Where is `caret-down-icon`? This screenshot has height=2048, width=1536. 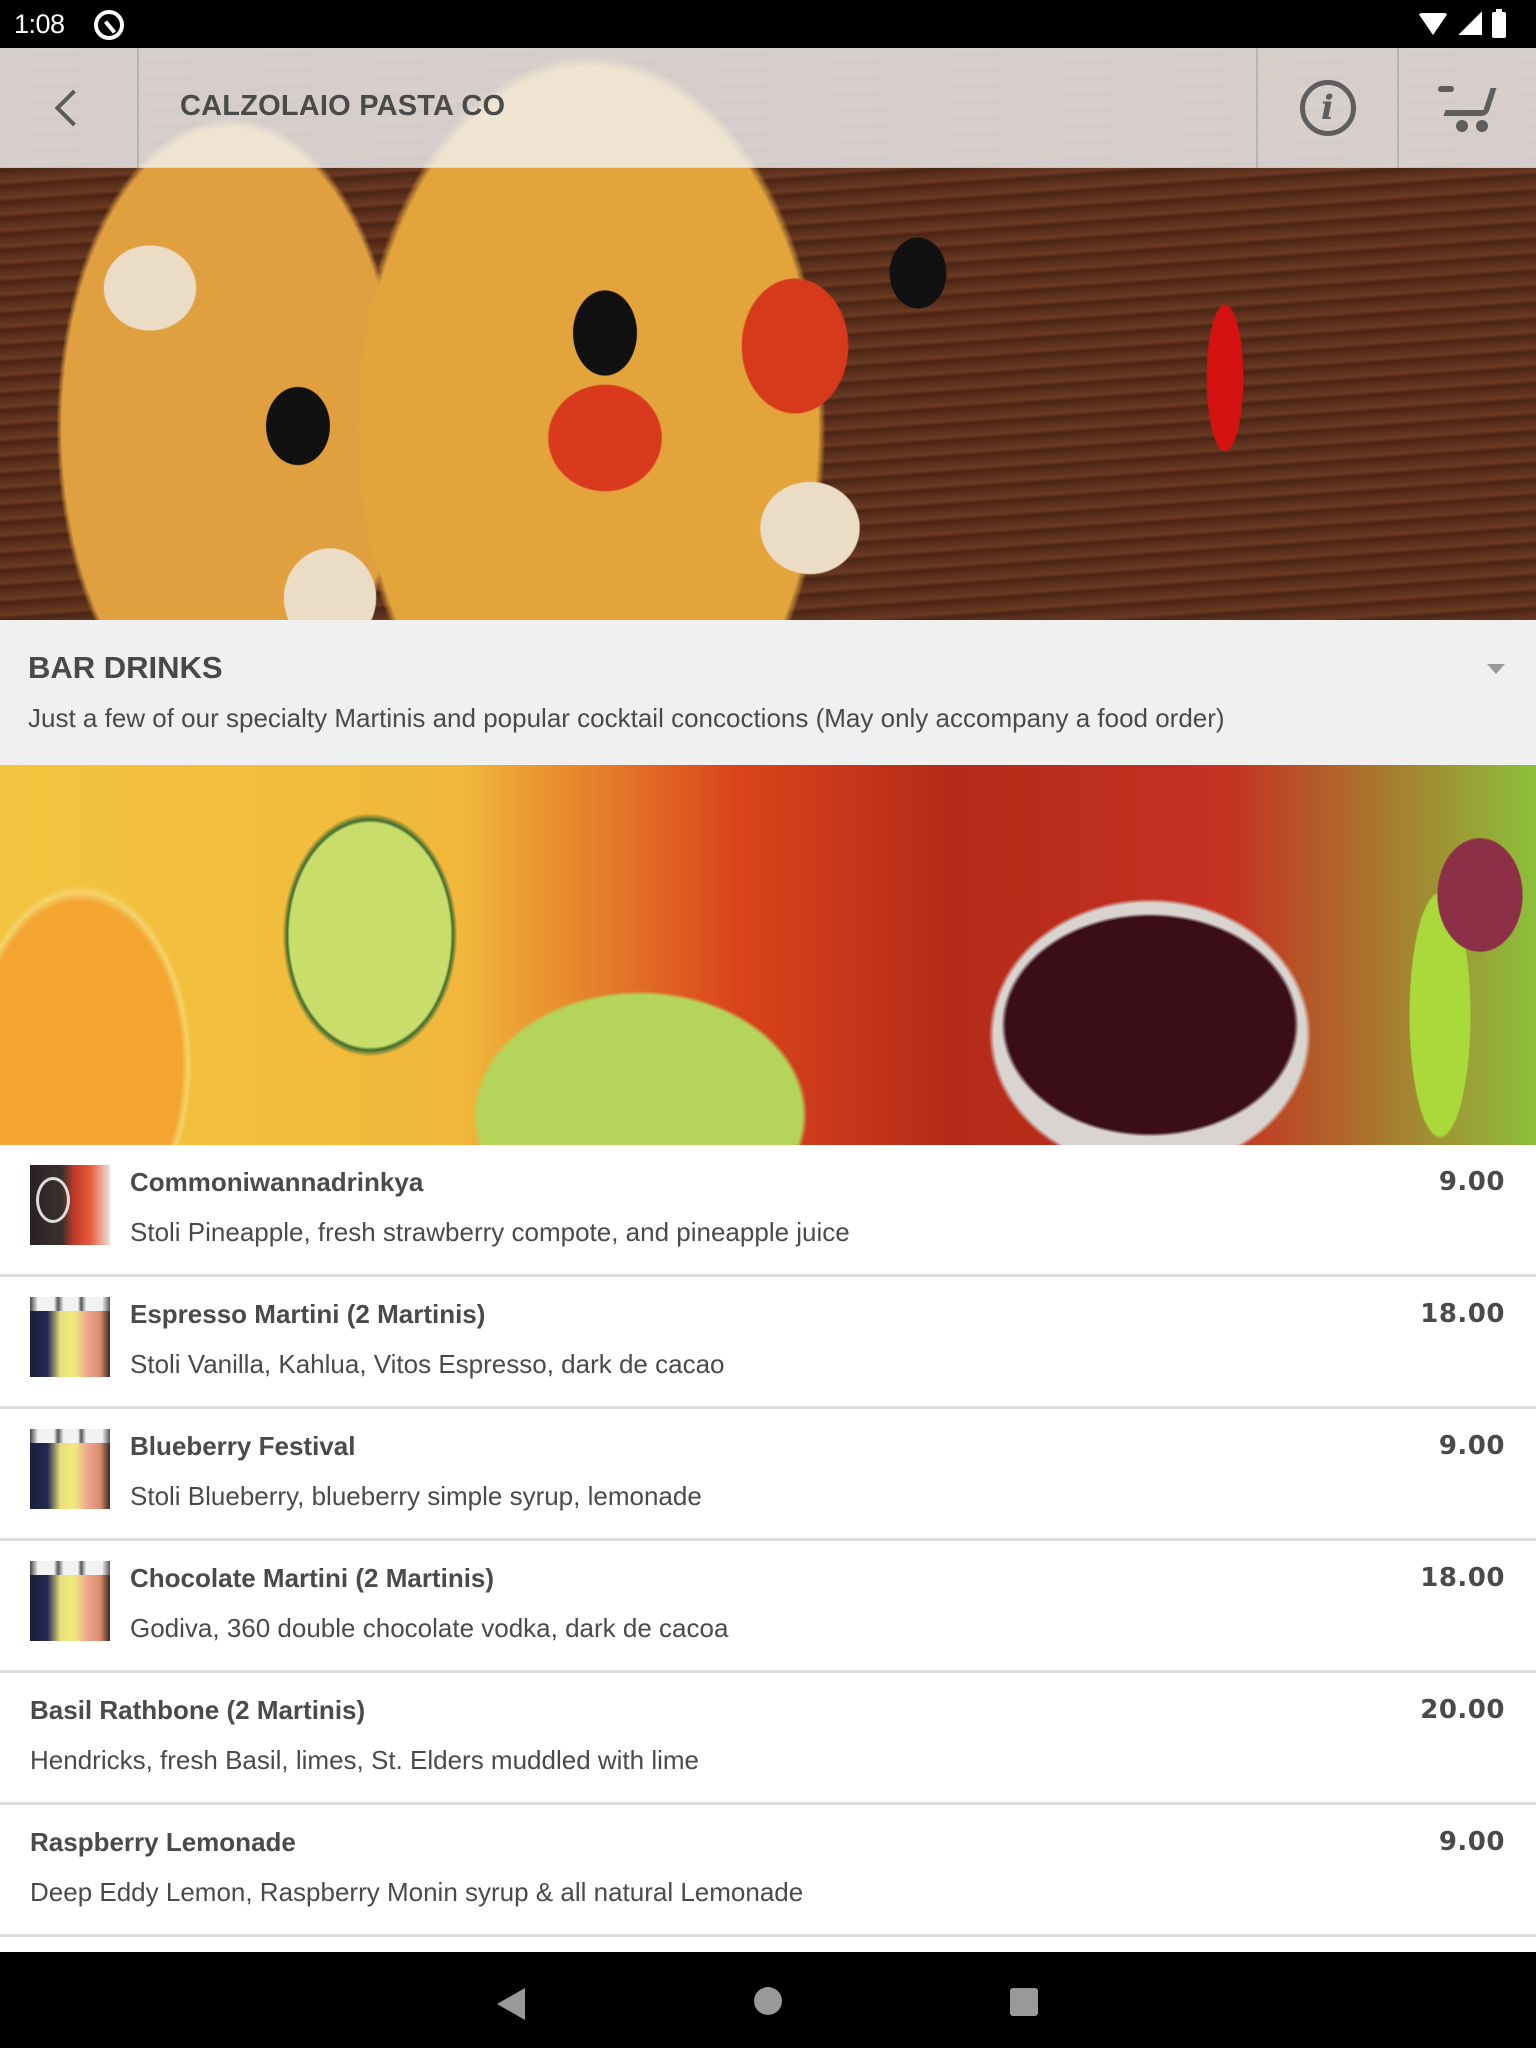
caret-down-icon is located at coordinates (1496, 669).